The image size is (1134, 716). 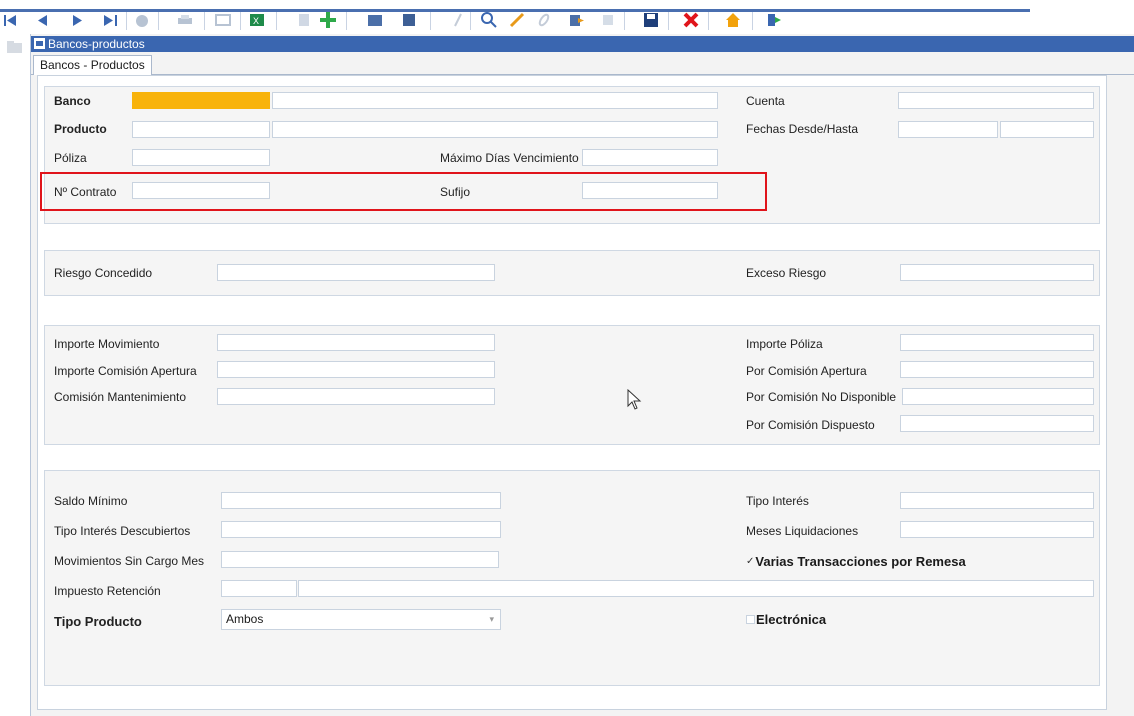 What do you see at coordinates (78, 20) in the screenshot?
I see `next-record-icon` at bounding box center [78, 20].